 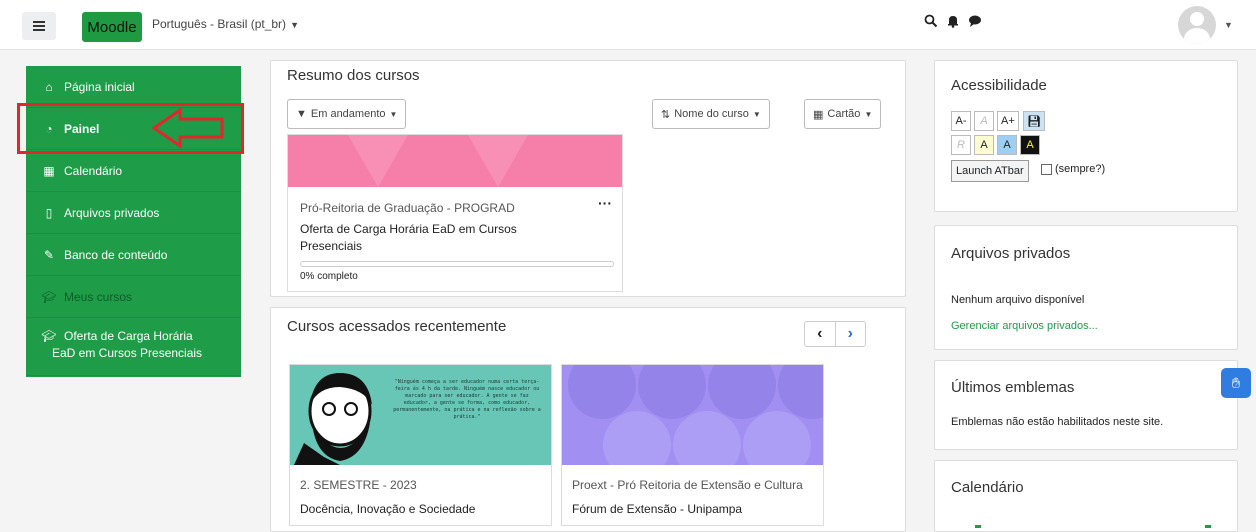 I want to click on course-image, so click(x=455, y=161).